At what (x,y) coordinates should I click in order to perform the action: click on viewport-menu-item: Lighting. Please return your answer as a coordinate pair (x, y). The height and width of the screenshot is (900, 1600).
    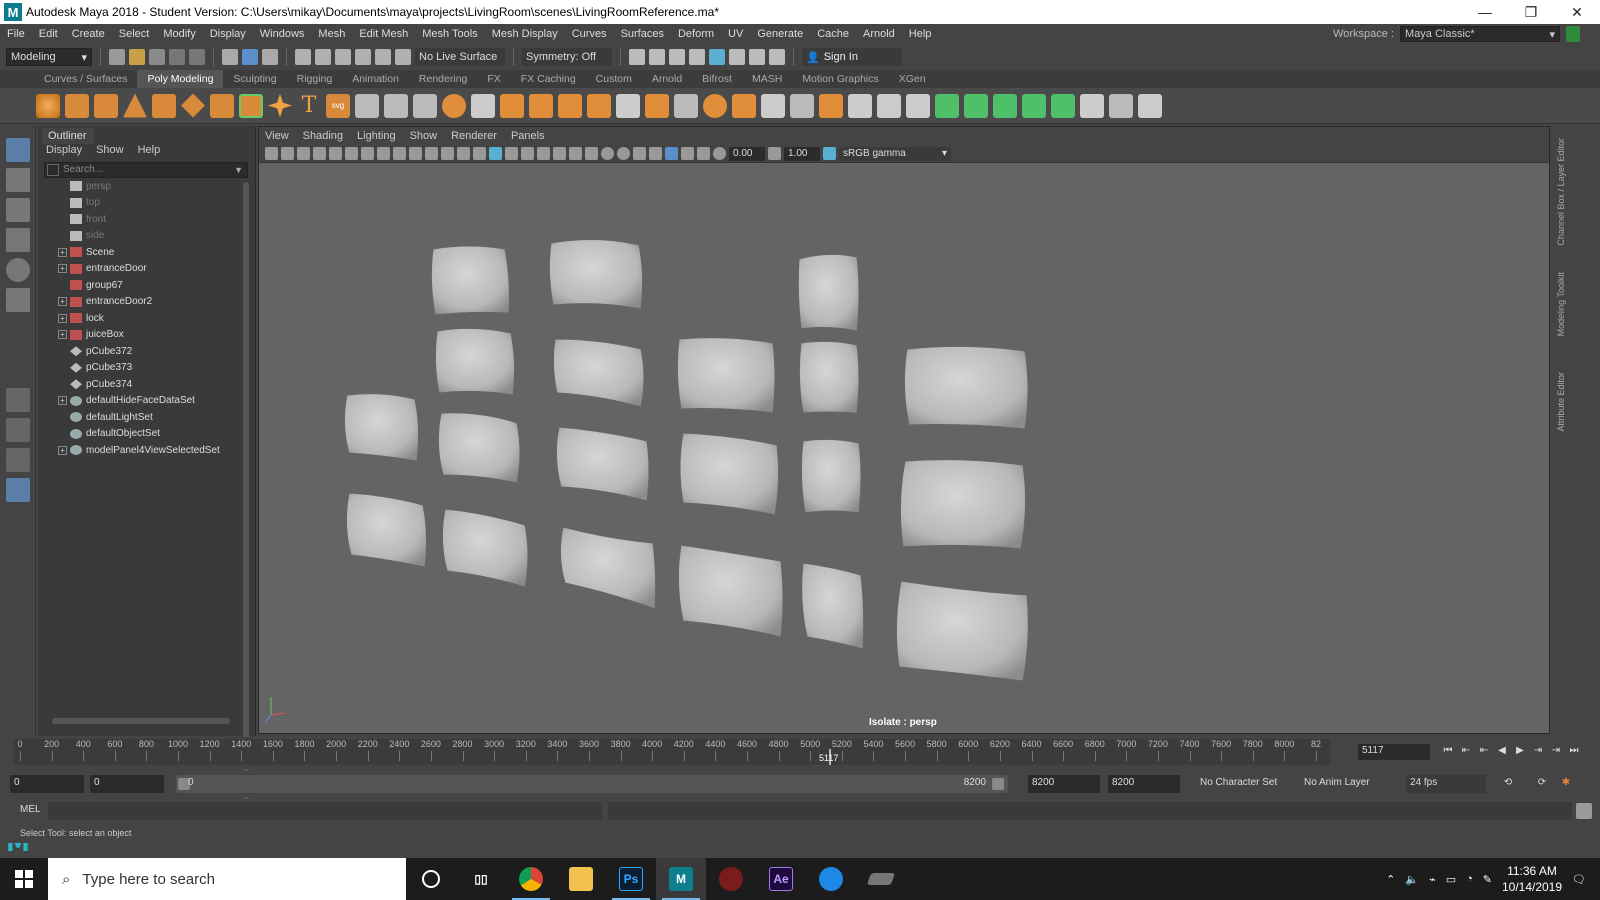
    Looking at the image, I should click on (376, 136).